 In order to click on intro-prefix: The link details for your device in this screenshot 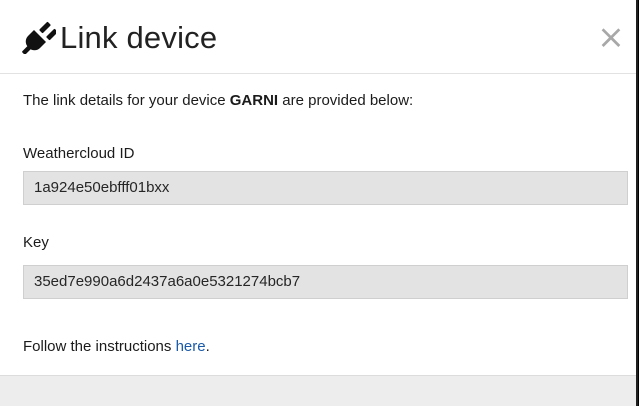, I will do `click(126, 100)`.